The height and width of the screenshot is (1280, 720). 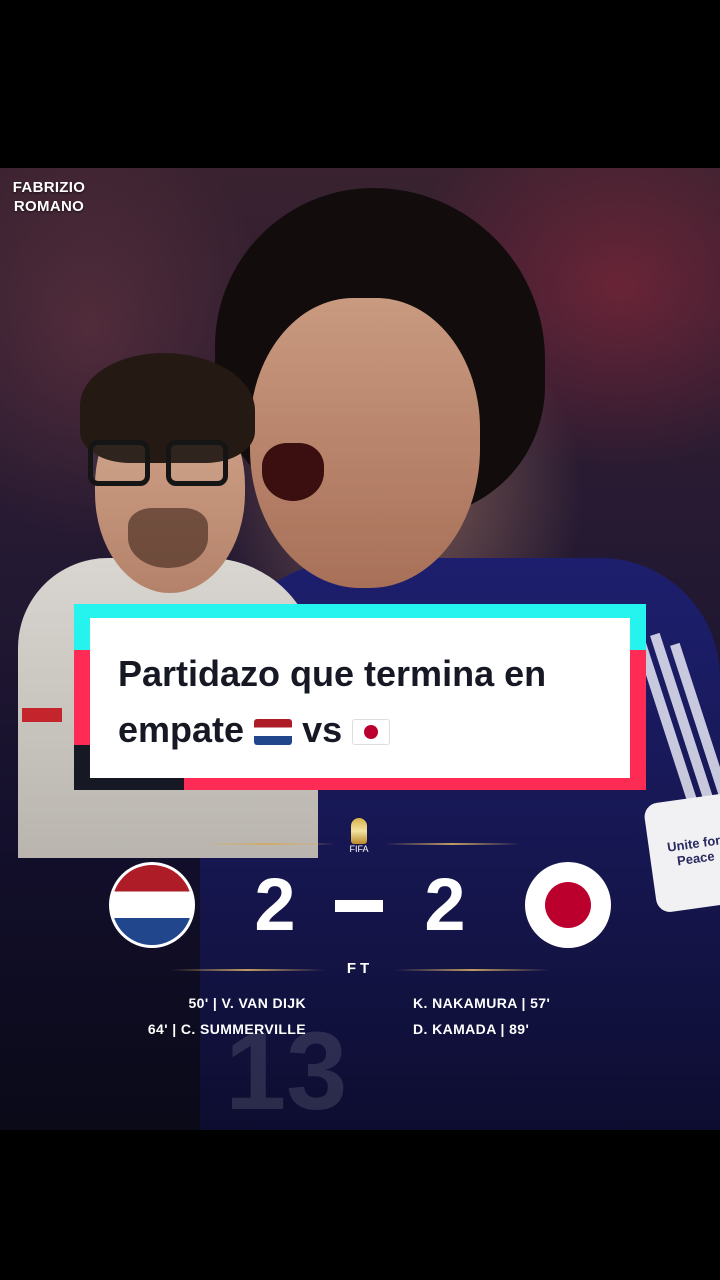 I want to click on divider-bottom-right, so click(x=472, y=970).